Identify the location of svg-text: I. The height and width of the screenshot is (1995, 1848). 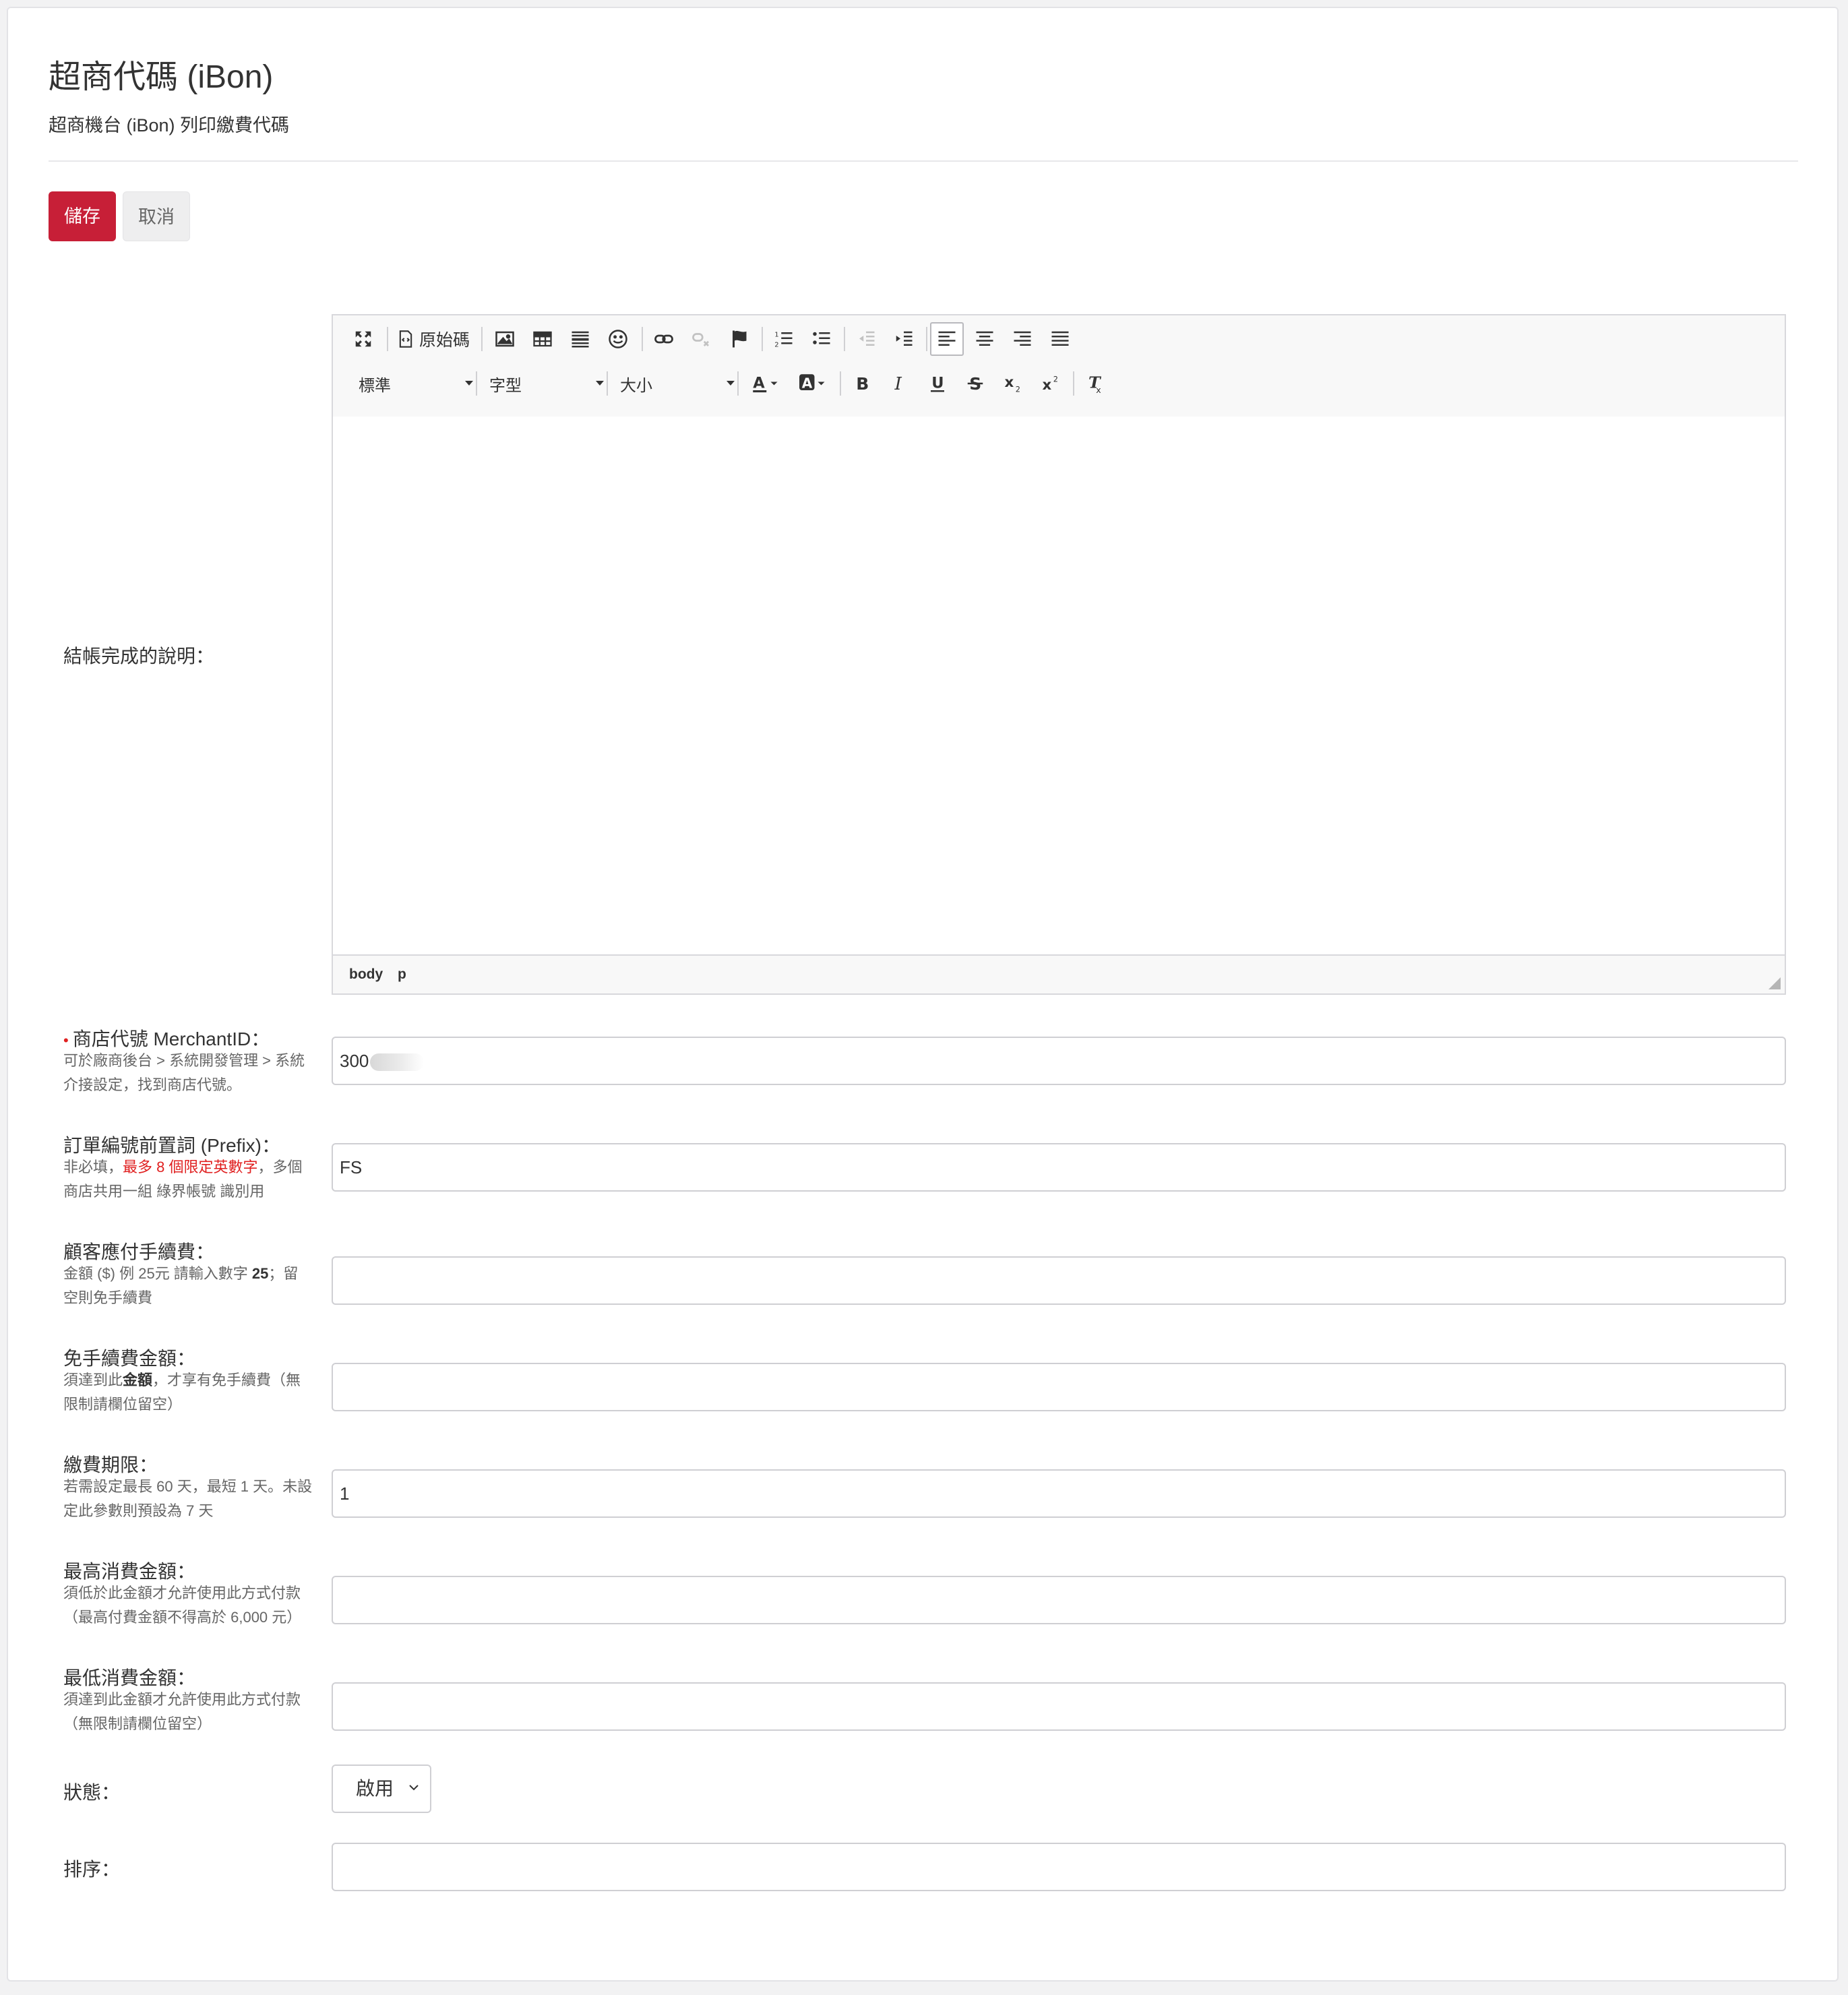
(898, 384).